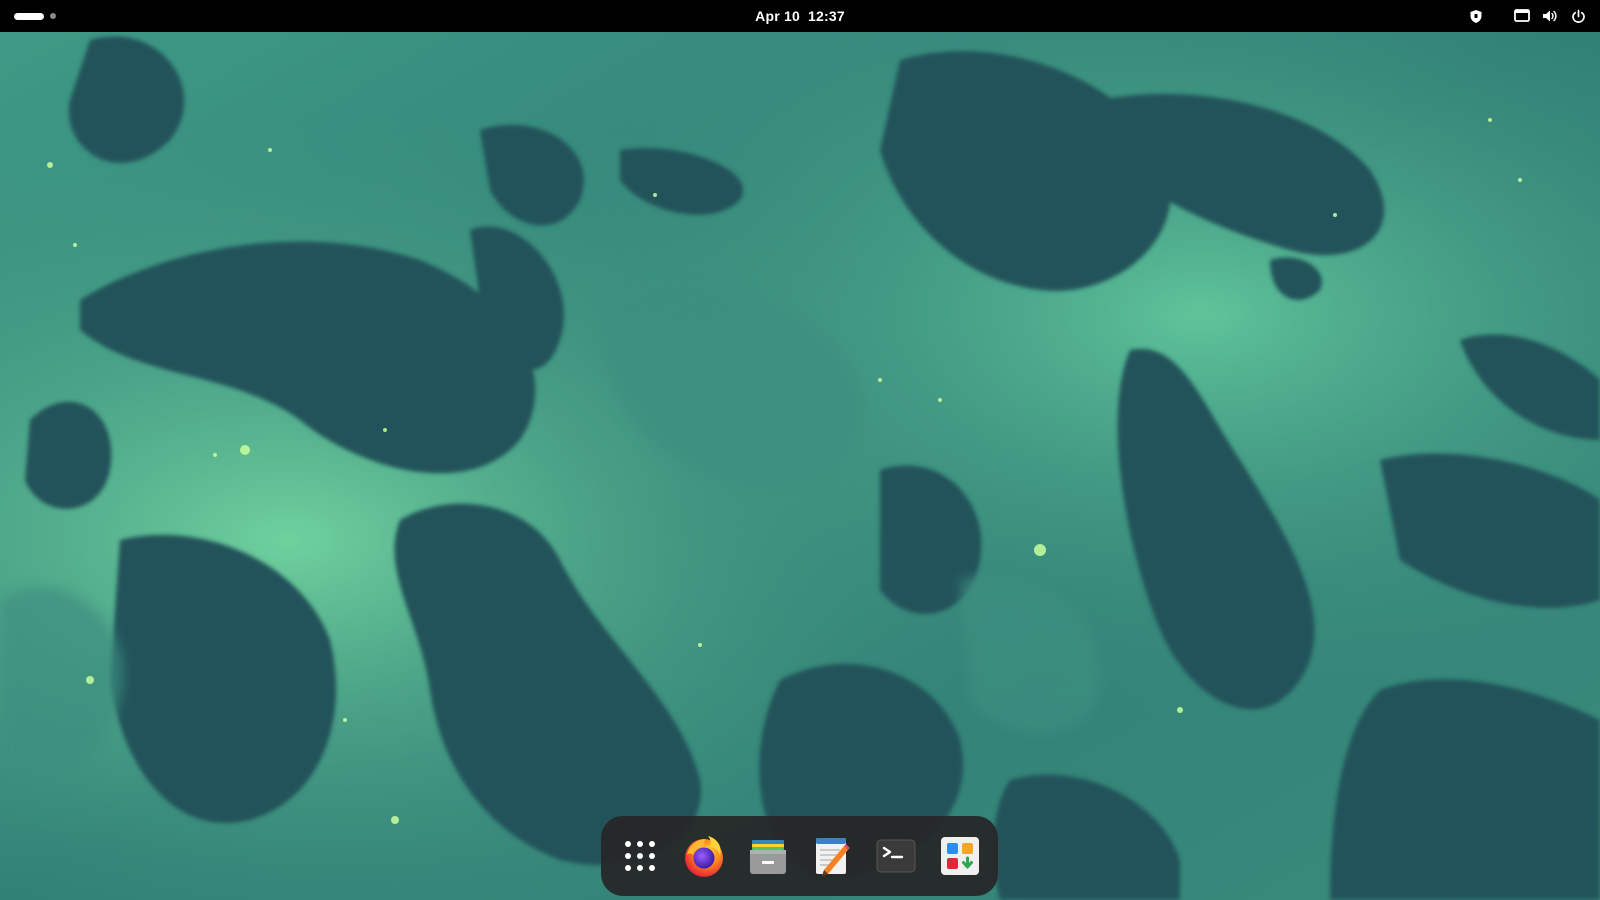 The width and height of the screenshot is (1600, 900). I want to click on system-tray, so click(1527, 16).